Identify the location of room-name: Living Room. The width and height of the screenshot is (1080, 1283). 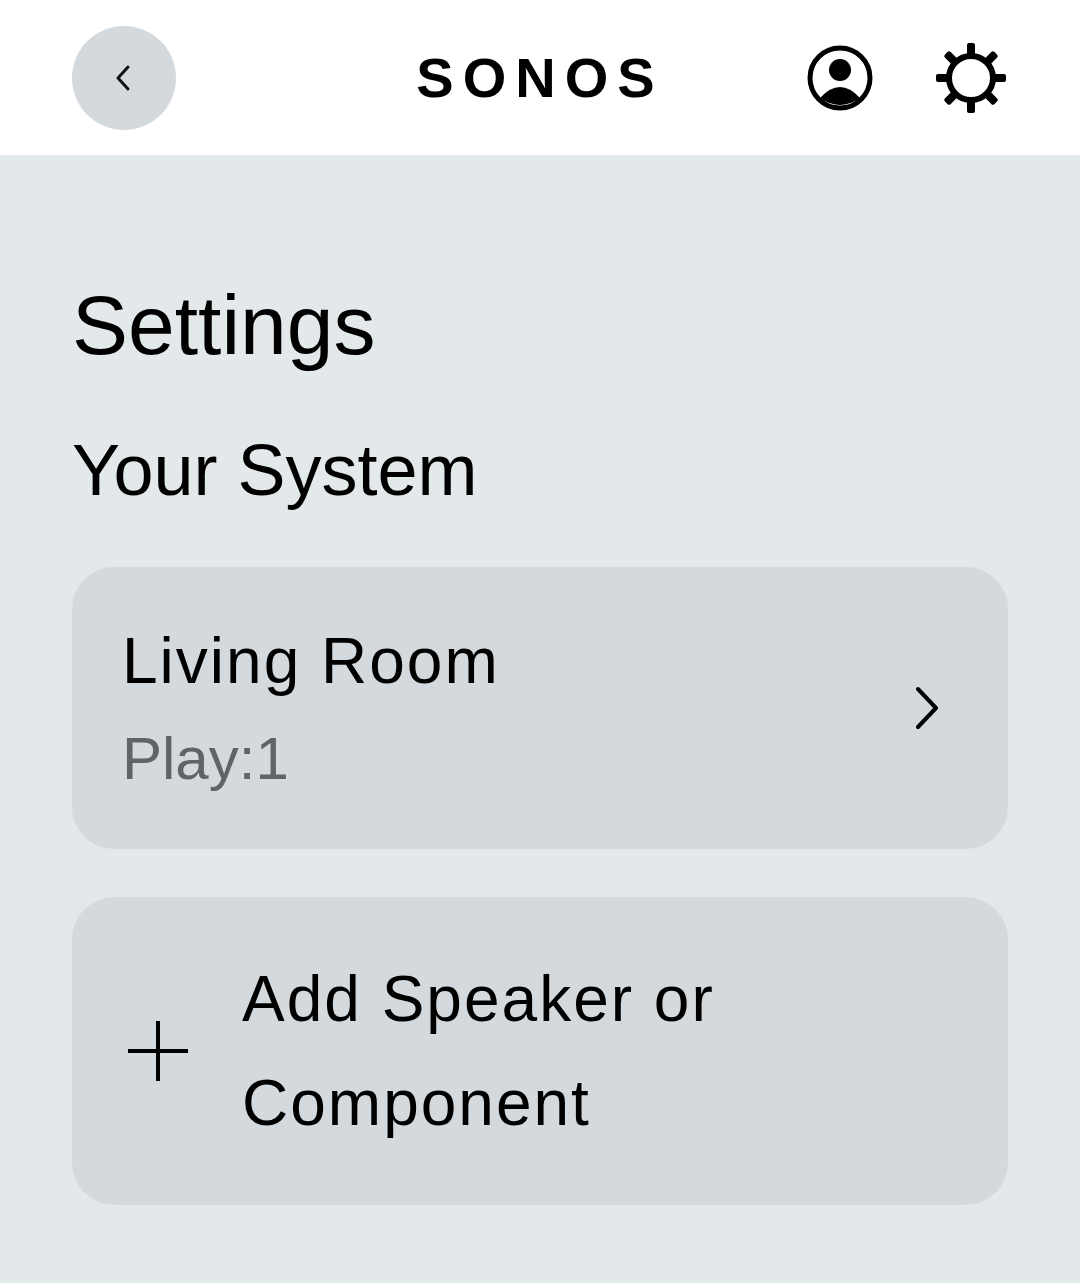
(311, 661).